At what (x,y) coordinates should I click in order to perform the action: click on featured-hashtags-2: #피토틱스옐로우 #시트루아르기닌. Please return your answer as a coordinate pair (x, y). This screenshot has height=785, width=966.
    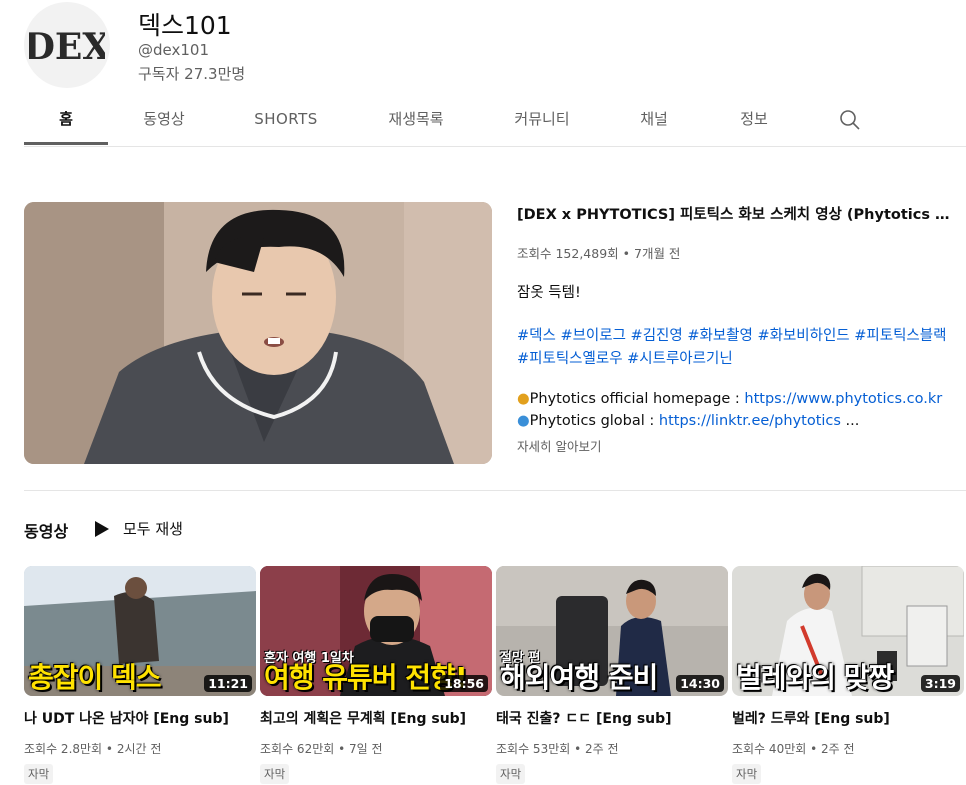
    Looking at the image, I should click on (625, 357).